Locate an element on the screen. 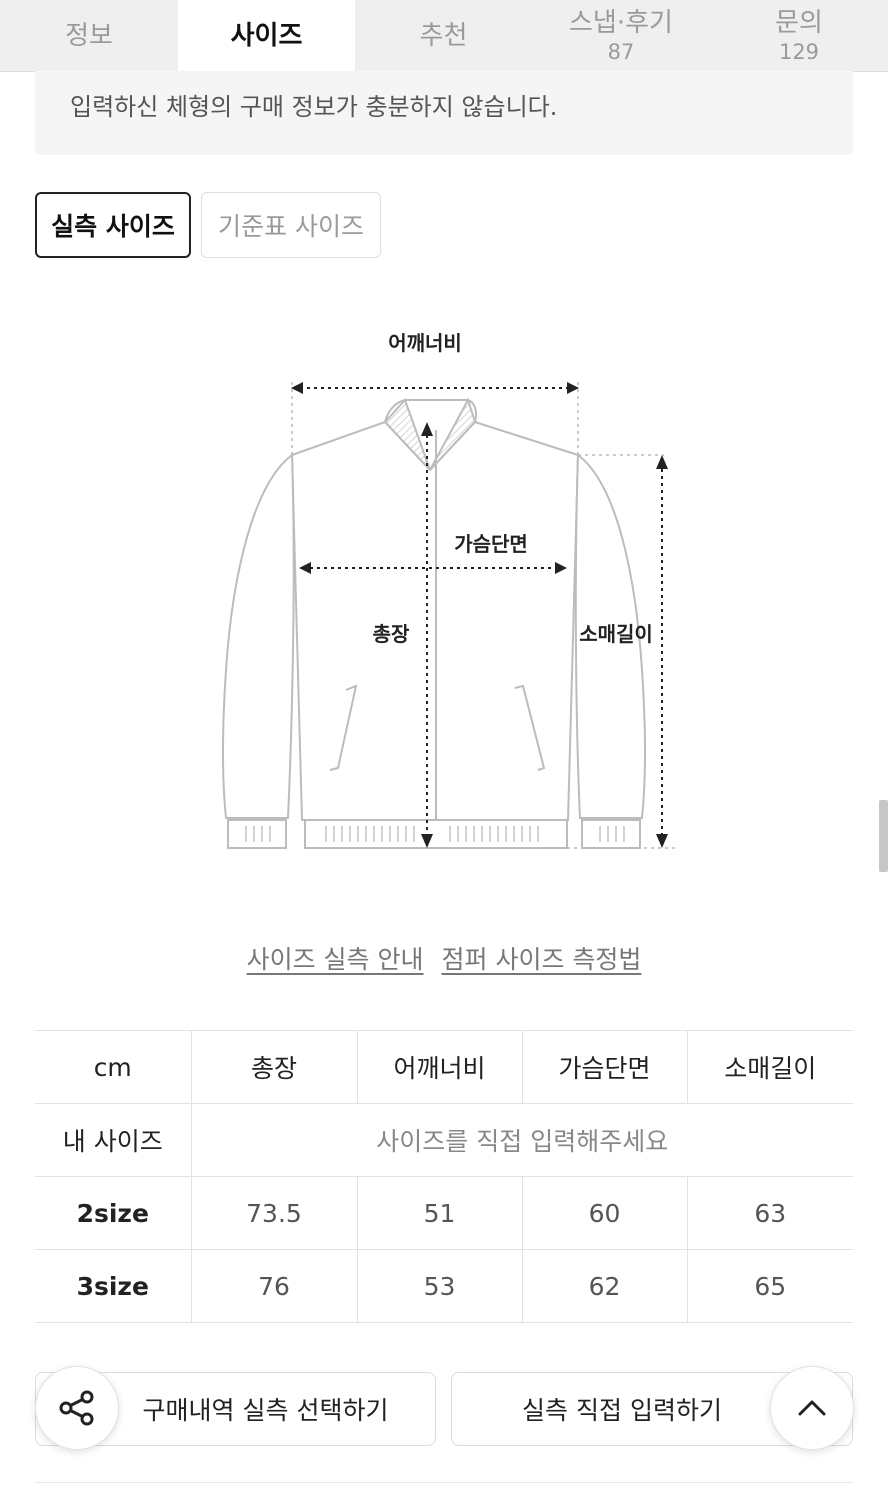 This screenshot has height=1500, width=888. my-size-input-hint: 사이즈를 직접 입력해주세요 is located at coordinates (521, 1140).